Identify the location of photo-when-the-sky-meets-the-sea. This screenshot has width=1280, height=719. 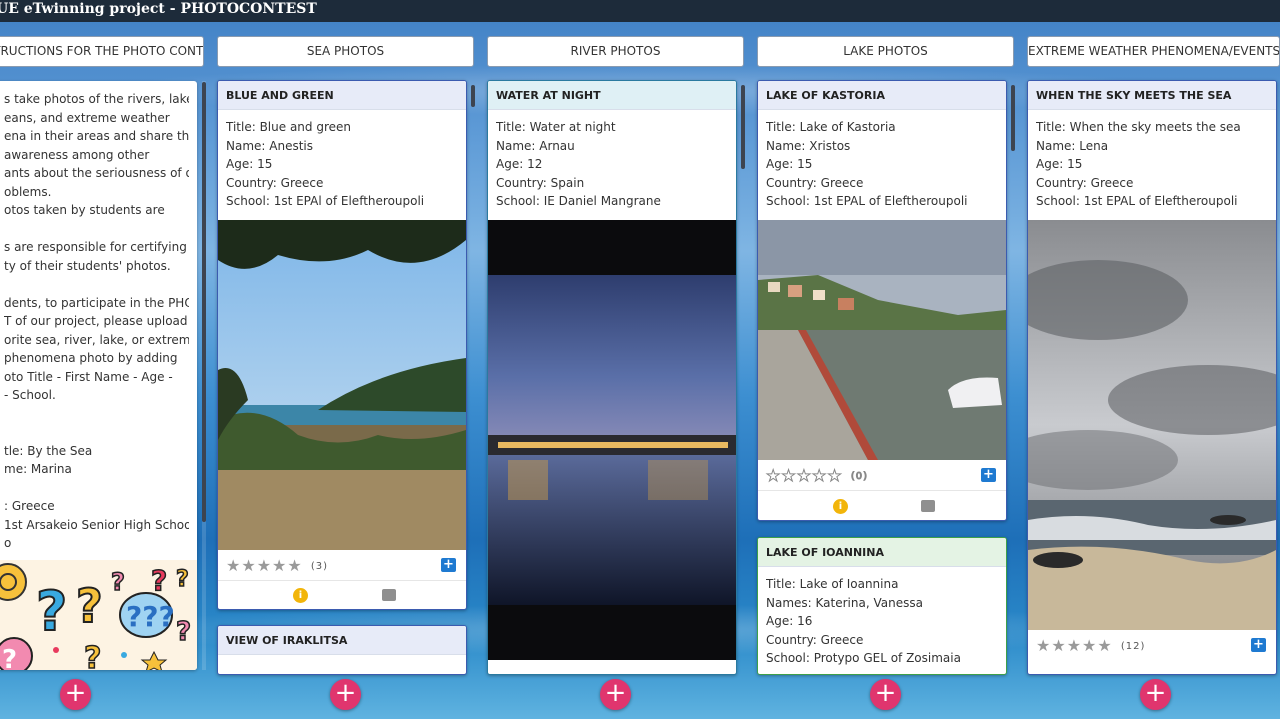
(1152, 425).